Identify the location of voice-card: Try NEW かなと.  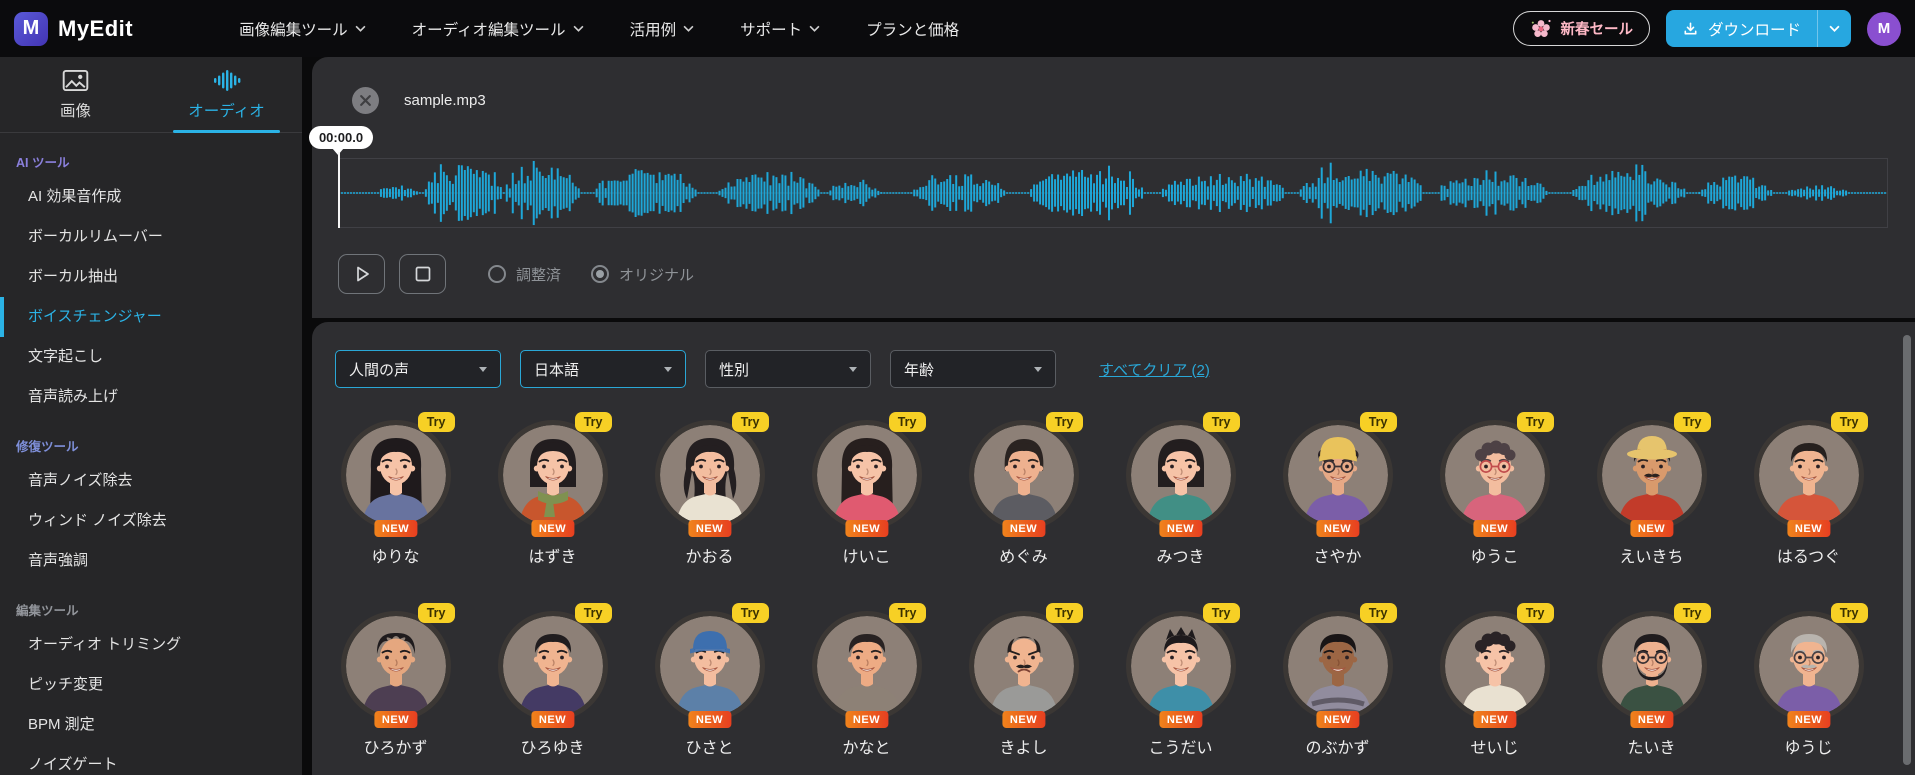
(866, 680).